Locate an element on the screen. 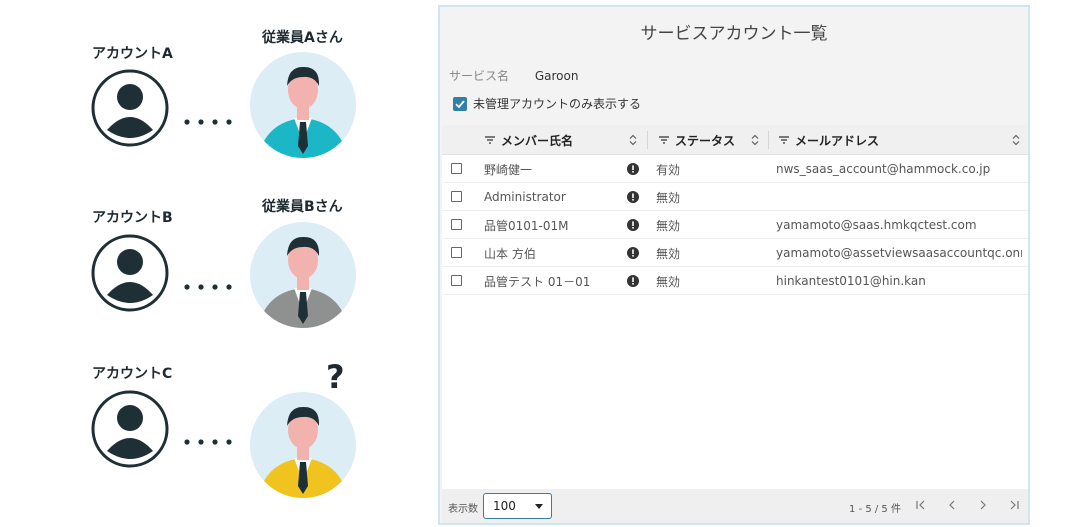 This screenshot has height=527, width=1080. column-header-status: ステータス is located at coordinates (713, 140).